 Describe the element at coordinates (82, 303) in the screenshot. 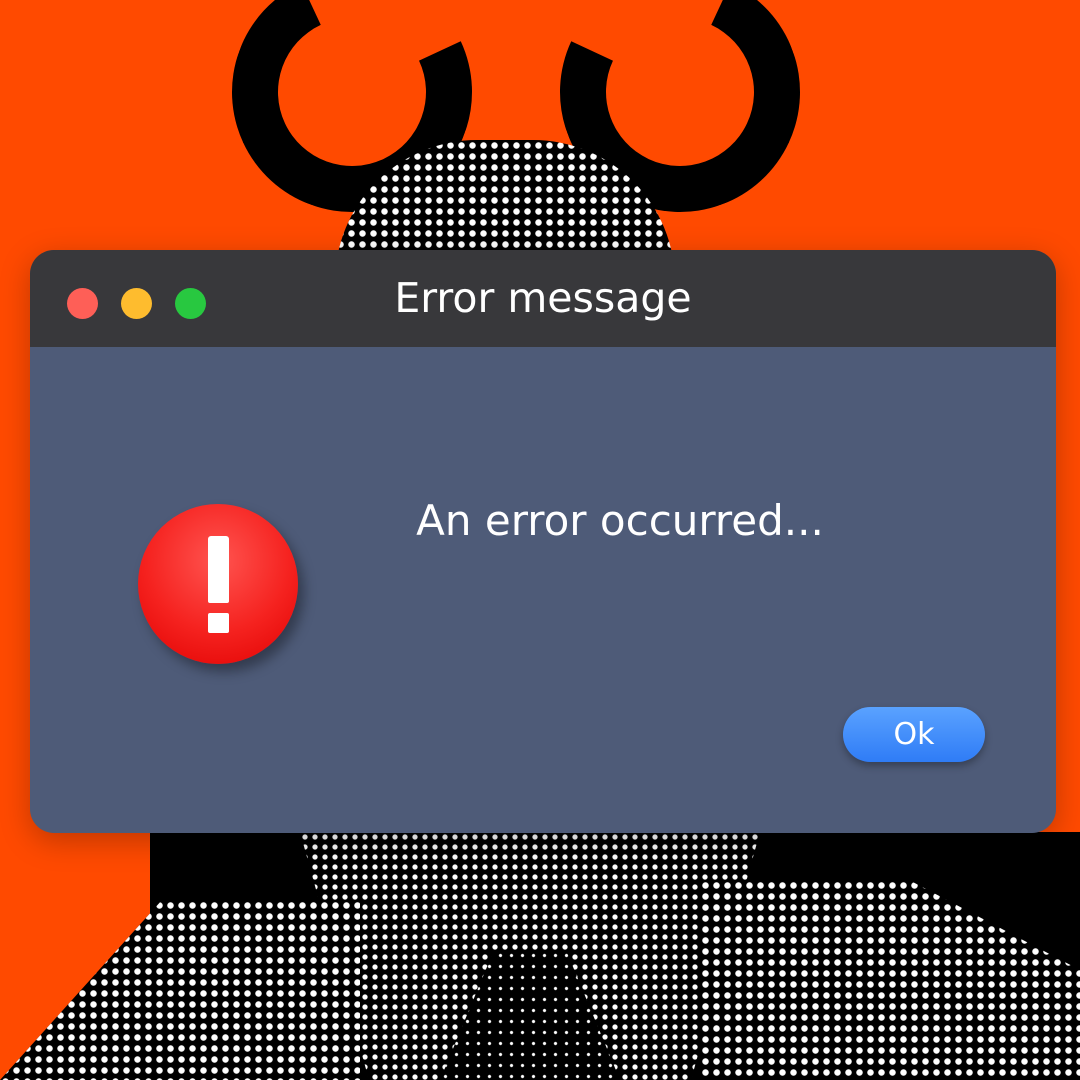

I see `close-button` at that location.